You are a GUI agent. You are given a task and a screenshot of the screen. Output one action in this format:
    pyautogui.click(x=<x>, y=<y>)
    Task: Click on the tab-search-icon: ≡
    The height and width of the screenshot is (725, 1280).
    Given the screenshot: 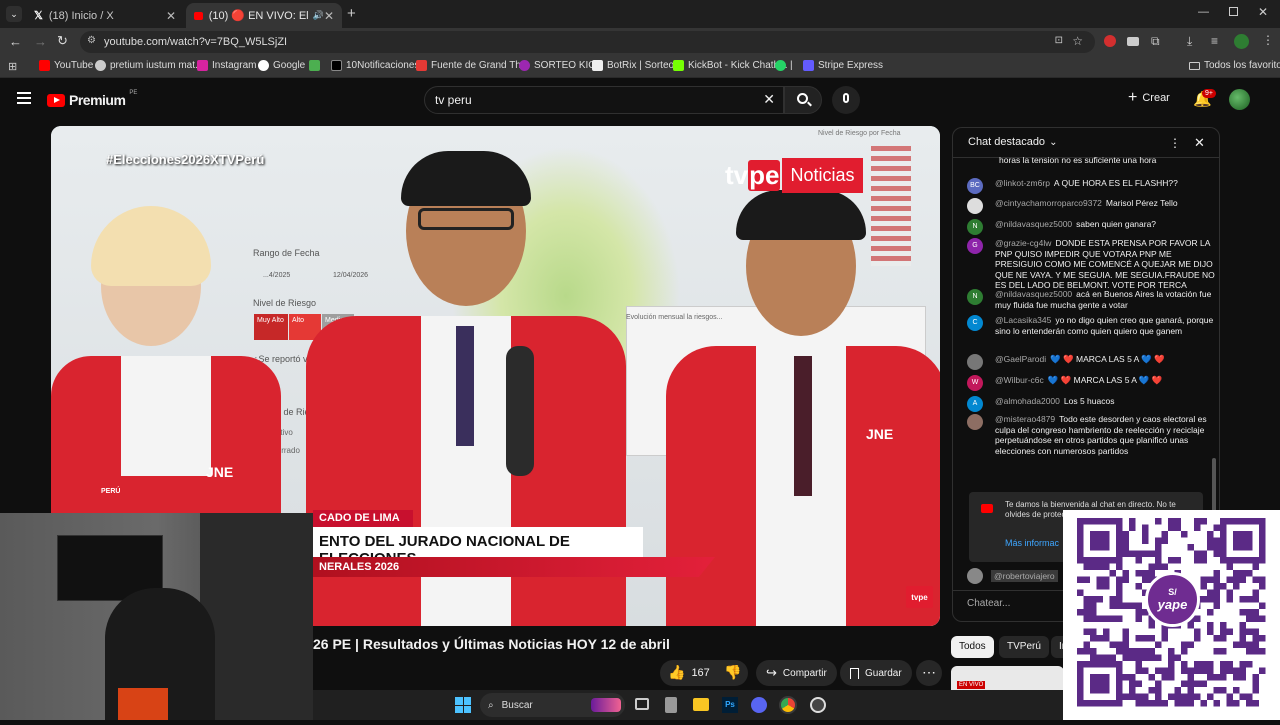 What is the action you would take?
    pyautogui.click(x=1214, y=41)
    